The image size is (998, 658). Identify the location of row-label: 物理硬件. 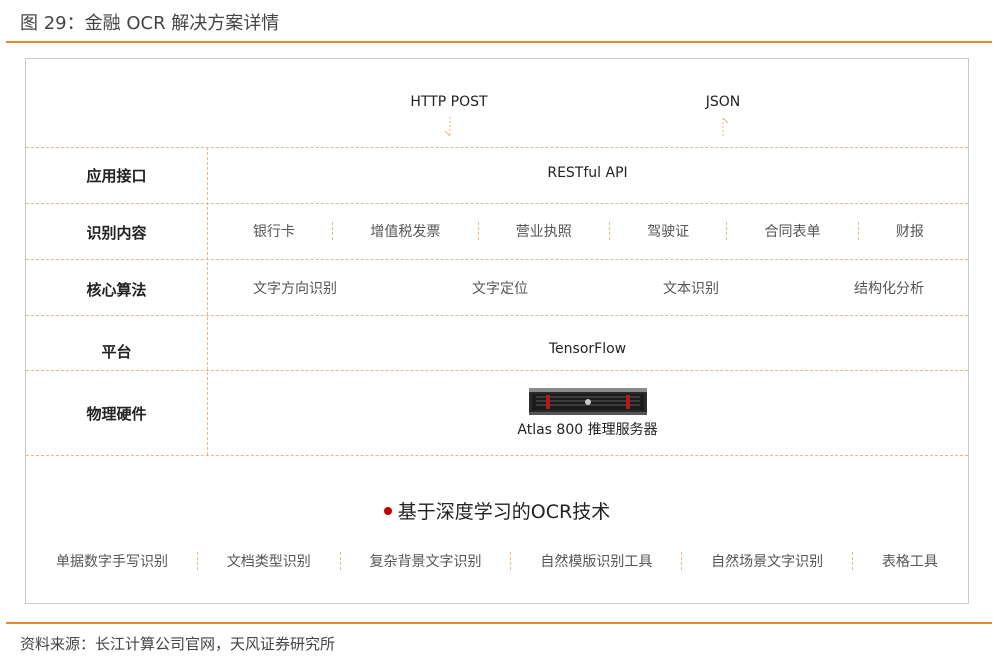
(116, 414).